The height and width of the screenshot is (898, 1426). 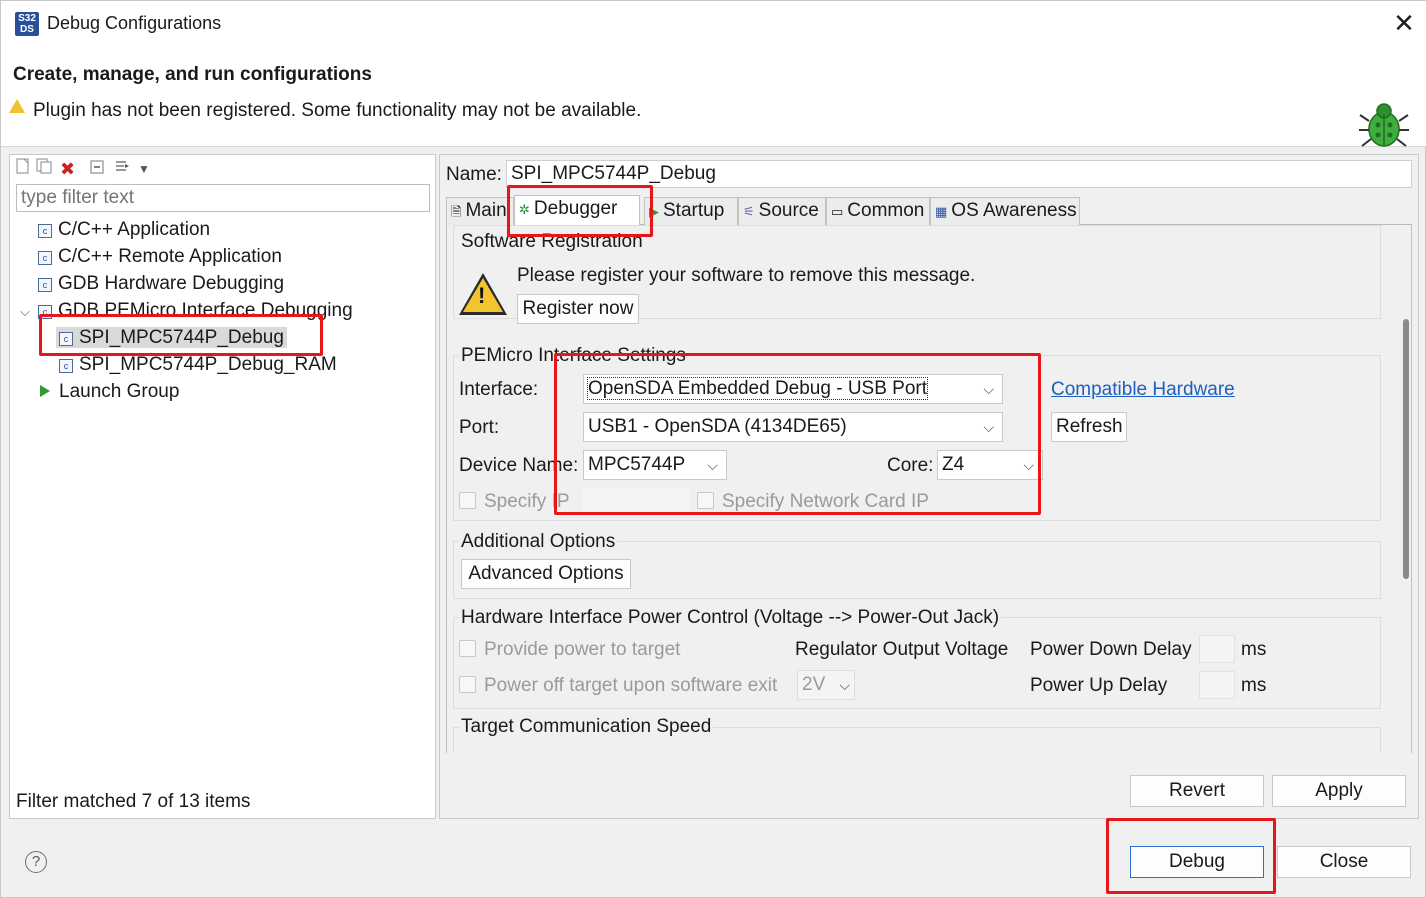 What do you see at coordinates (573, 356) in the screenshot?
I see `pemicro-settings-title: PEMicro Interface Settings` at bounding box center [573, 356].